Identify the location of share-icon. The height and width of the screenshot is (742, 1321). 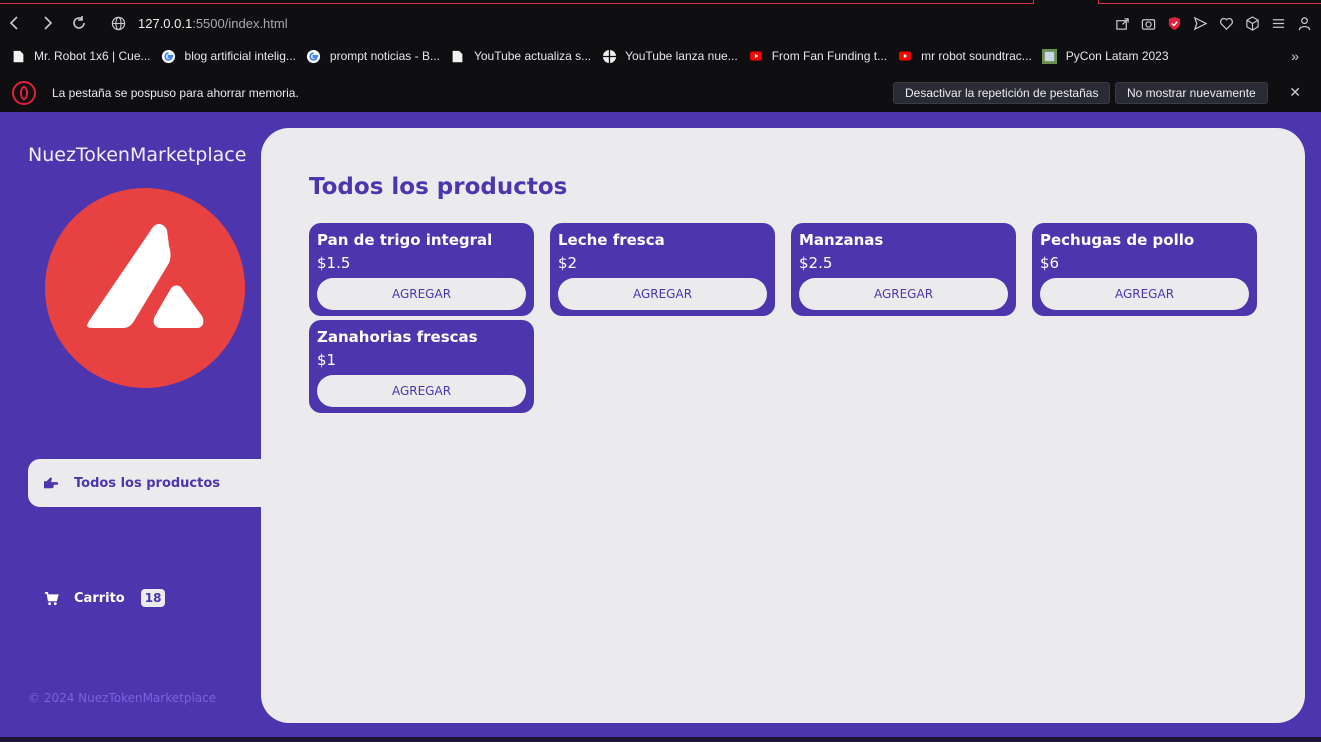
(1122, 23).